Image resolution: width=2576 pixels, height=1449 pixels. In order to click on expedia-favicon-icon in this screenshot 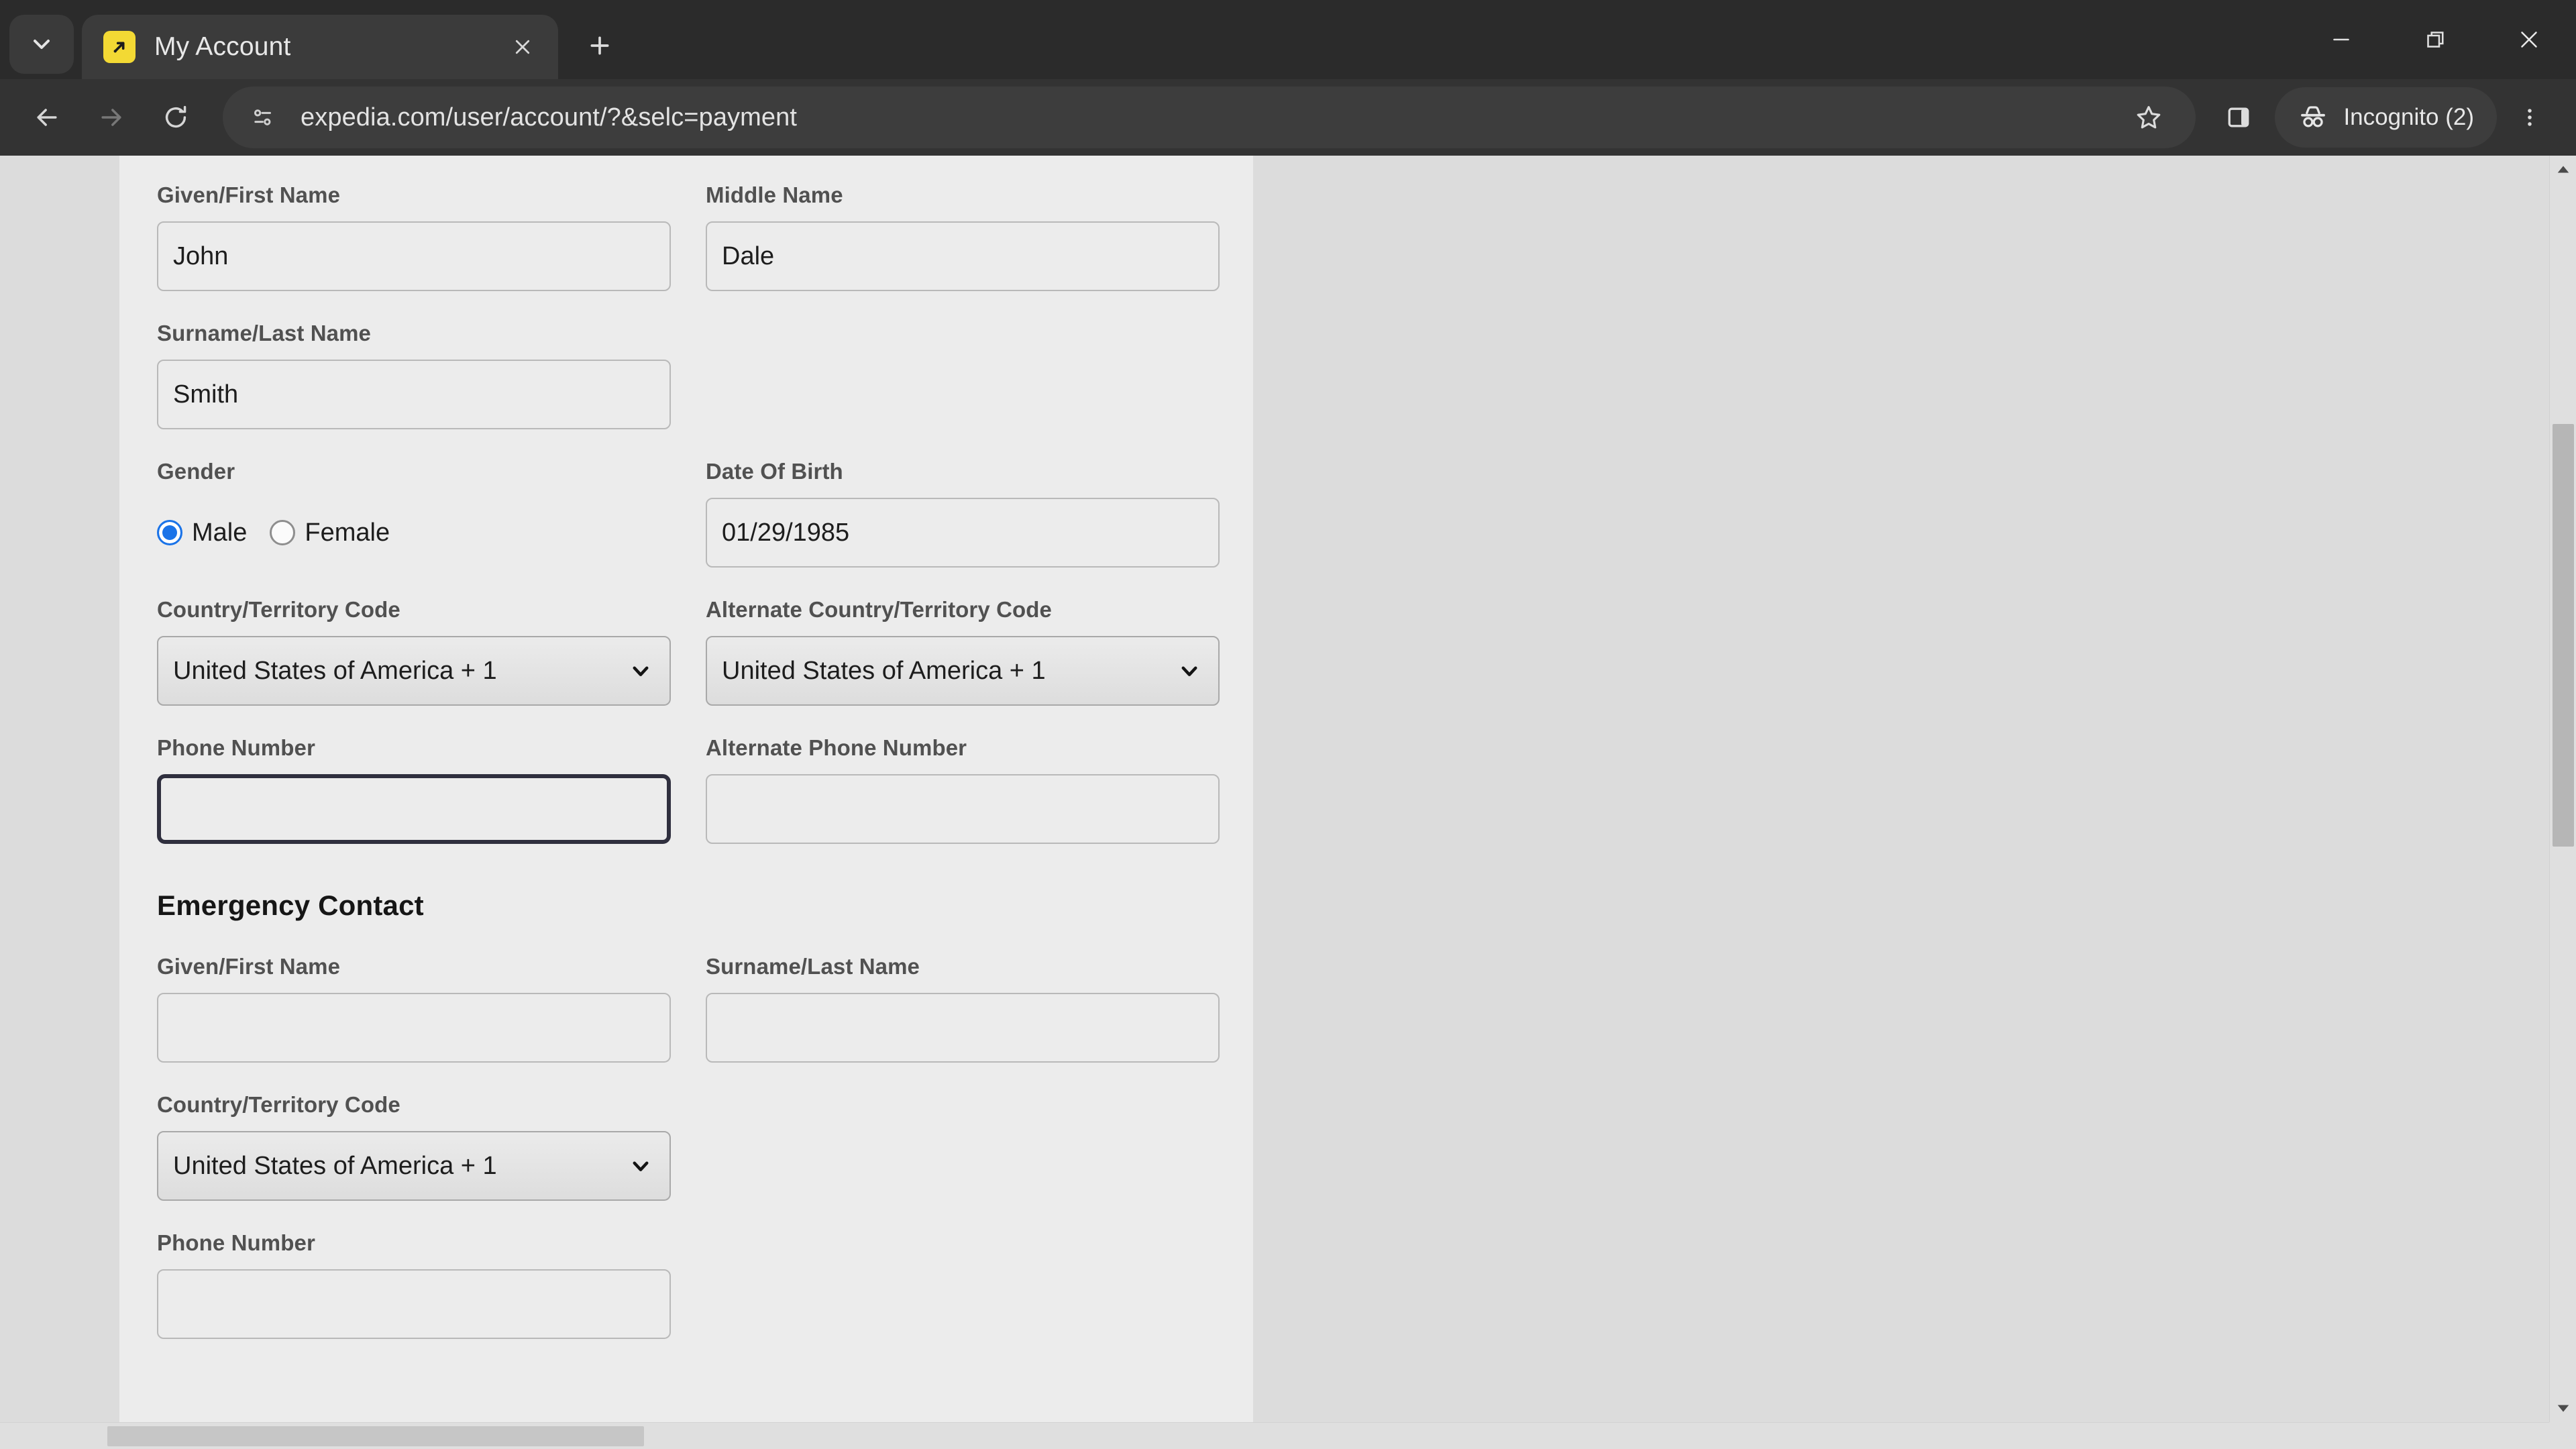, I will do `click(119, 47)`.